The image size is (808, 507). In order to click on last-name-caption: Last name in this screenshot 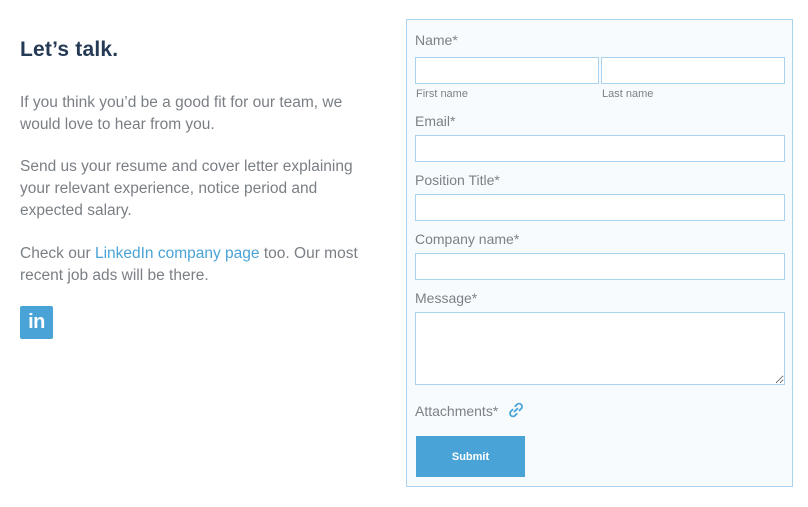, I will do `click(628, 94)`.